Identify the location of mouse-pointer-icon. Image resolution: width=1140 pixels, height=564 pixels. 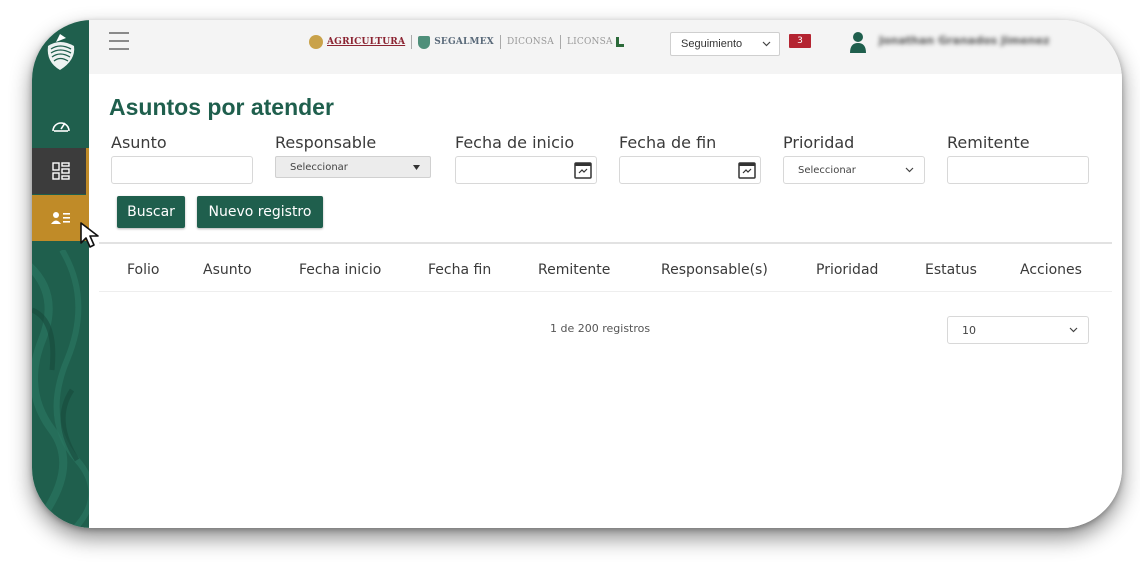
(89, 235).